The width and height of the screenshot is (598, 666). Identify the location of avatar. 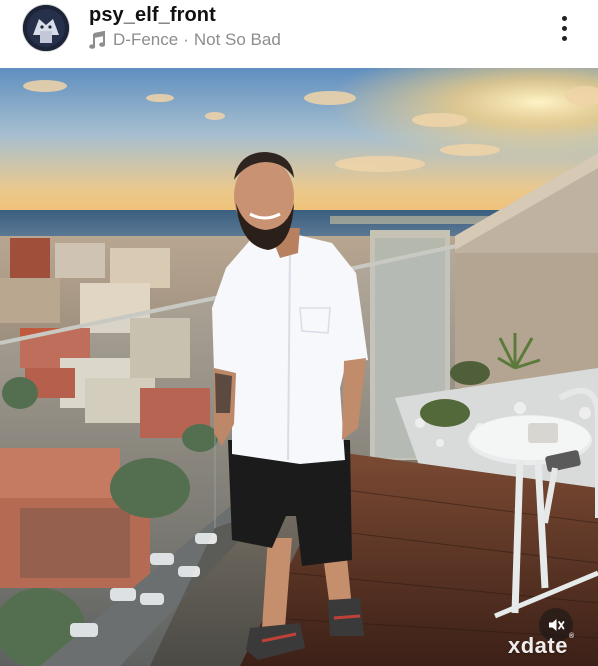
(46, 28).